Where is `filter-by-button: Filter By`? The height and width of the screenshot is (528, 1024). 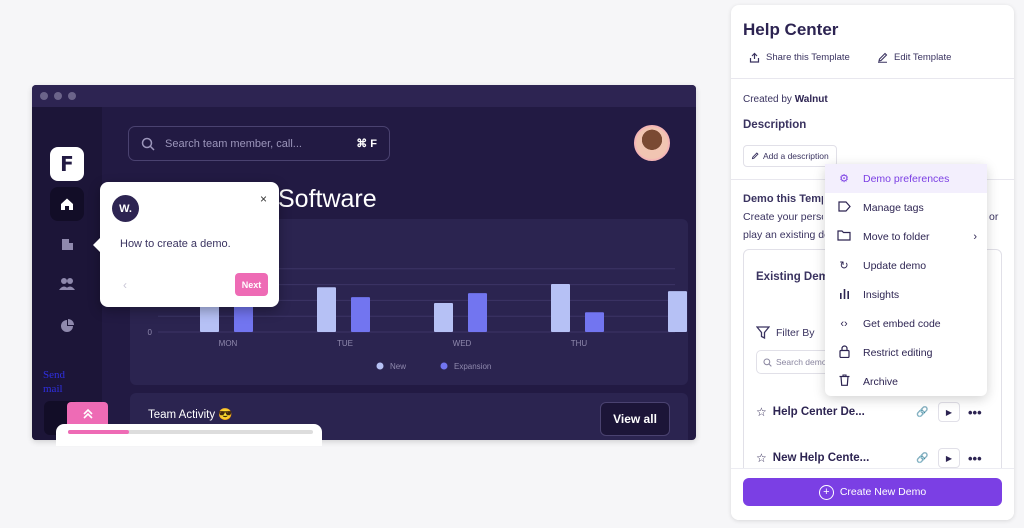
filter-by-button: Filter By is located at coordinates (785, 332).